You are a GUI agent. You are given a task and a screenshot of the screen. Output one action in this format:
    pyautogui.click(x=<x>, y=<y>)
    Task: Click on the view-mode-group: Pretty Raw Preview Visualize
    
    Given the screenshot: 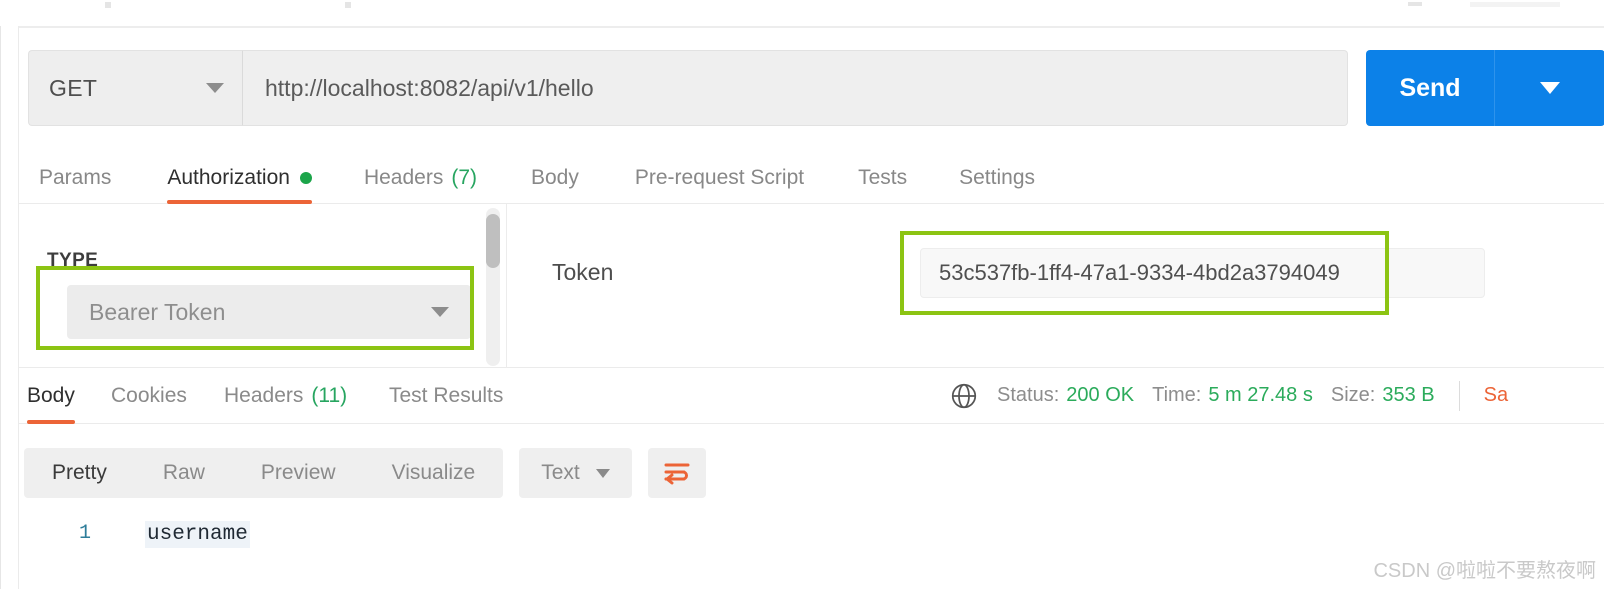 What is the action you would take?
    pyautogui.click(x=264, y=473)
    